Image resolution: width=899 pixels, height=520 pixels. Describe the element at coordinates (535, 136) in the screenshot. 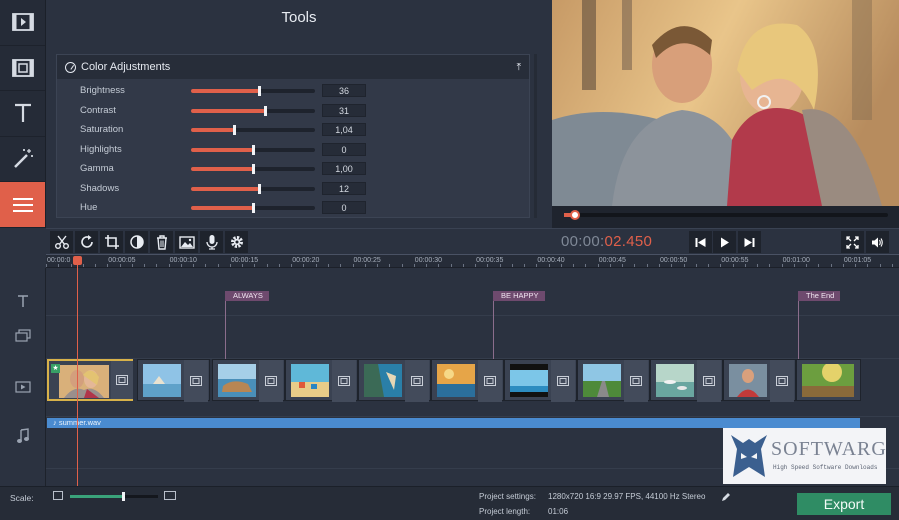

I see `tools-scrollbar` at that location.